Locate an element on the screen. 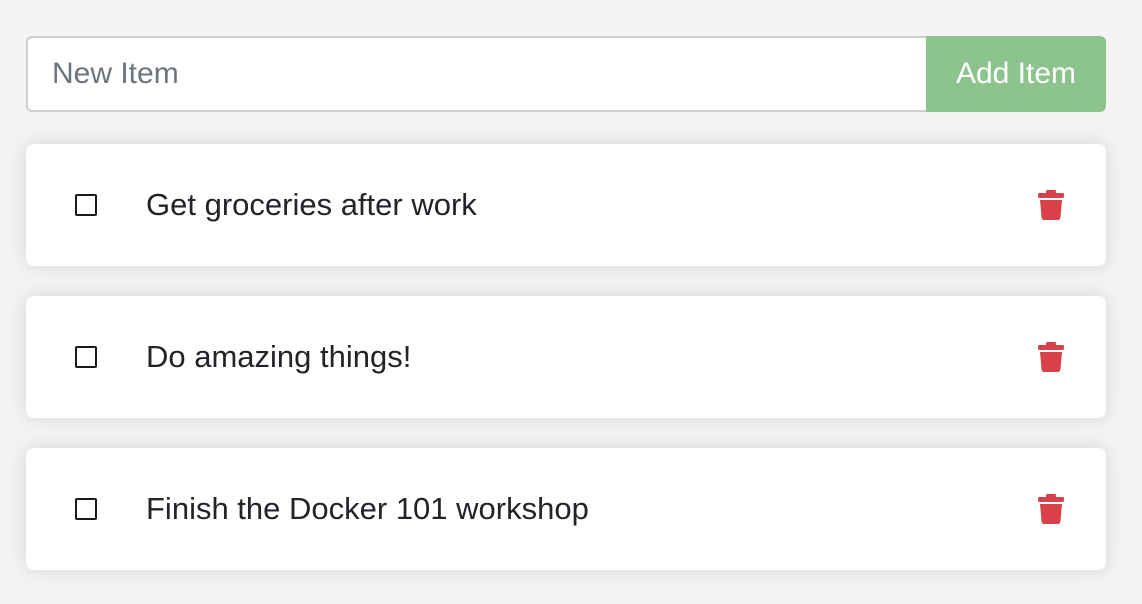 This screenshot has height=604, width=1142. new-item-input is located at coordinates (476, 74).